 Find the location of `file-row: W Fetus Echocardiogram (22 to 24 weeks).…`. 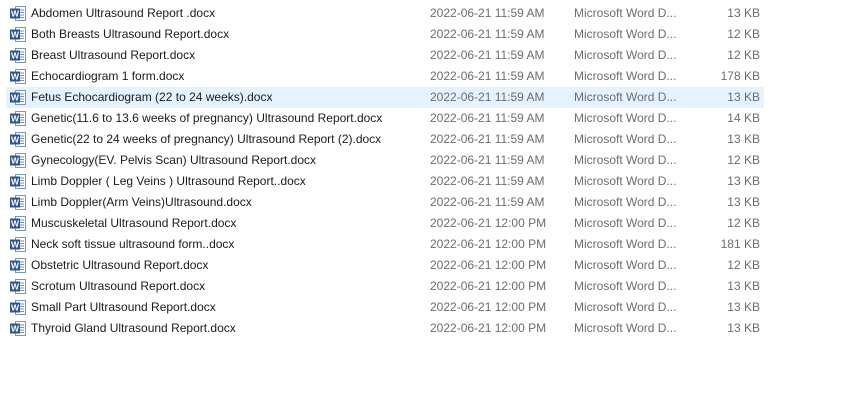

file-row: W Fetus Echocardiogram (22 to 24 weeks).… is located at coordinates (385, 97).